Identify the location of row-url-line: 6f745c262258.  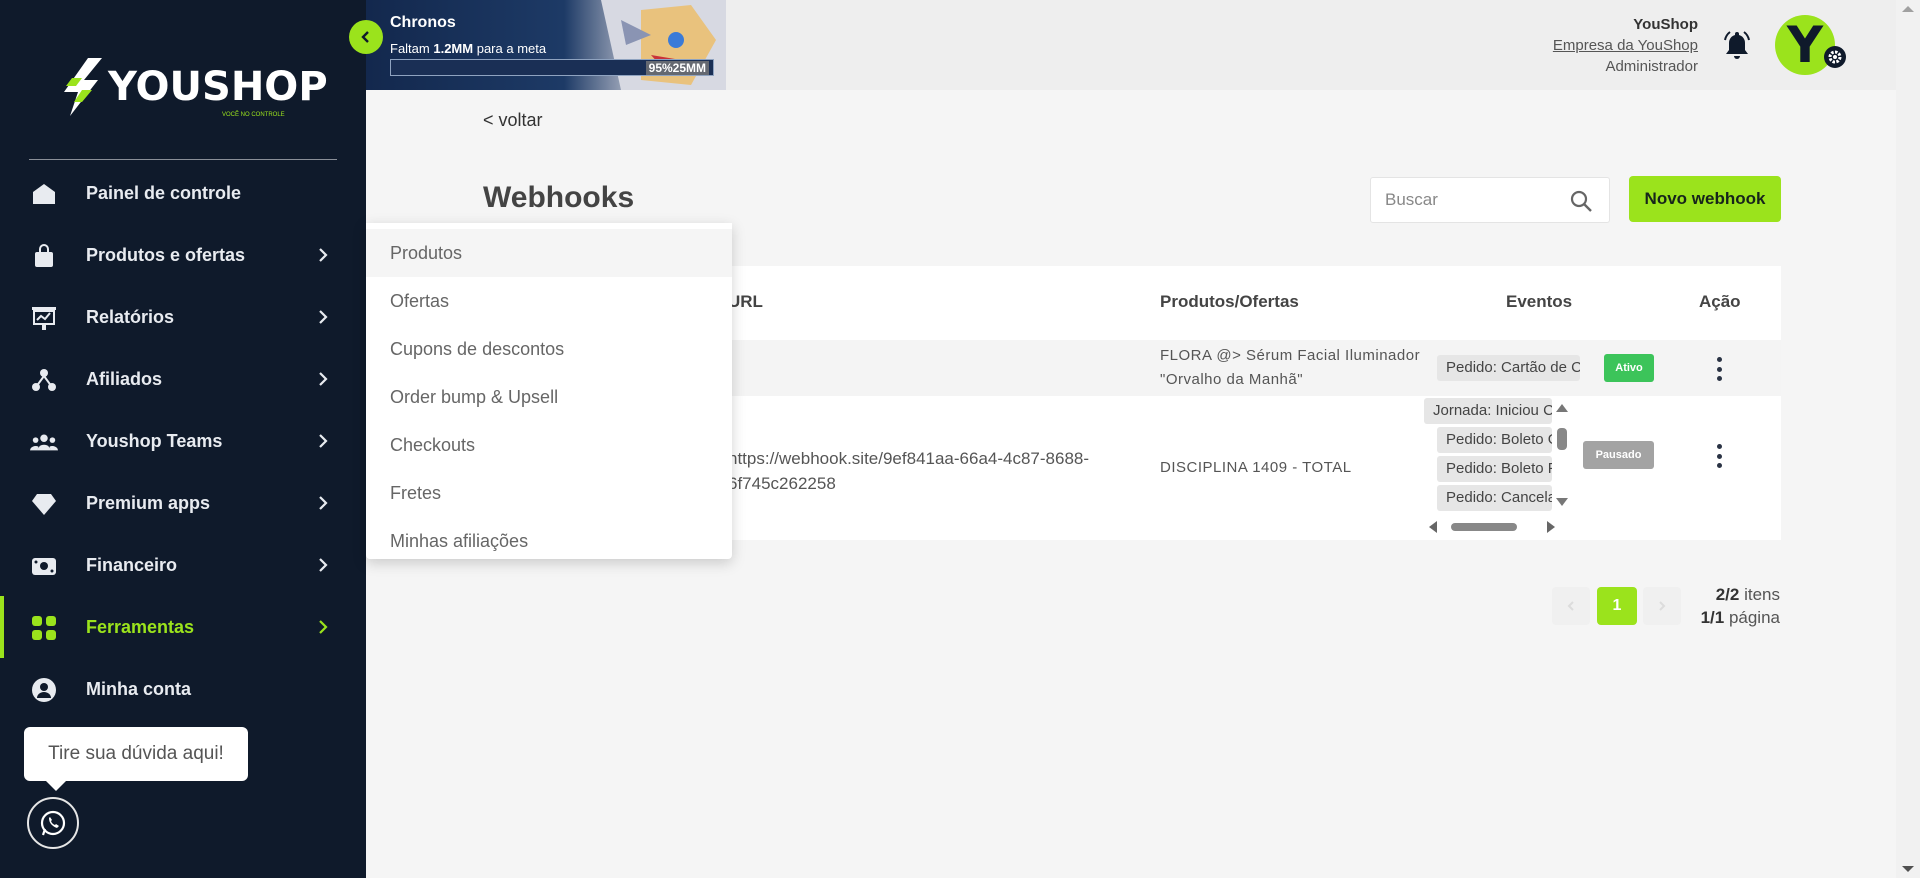
(782, 483).